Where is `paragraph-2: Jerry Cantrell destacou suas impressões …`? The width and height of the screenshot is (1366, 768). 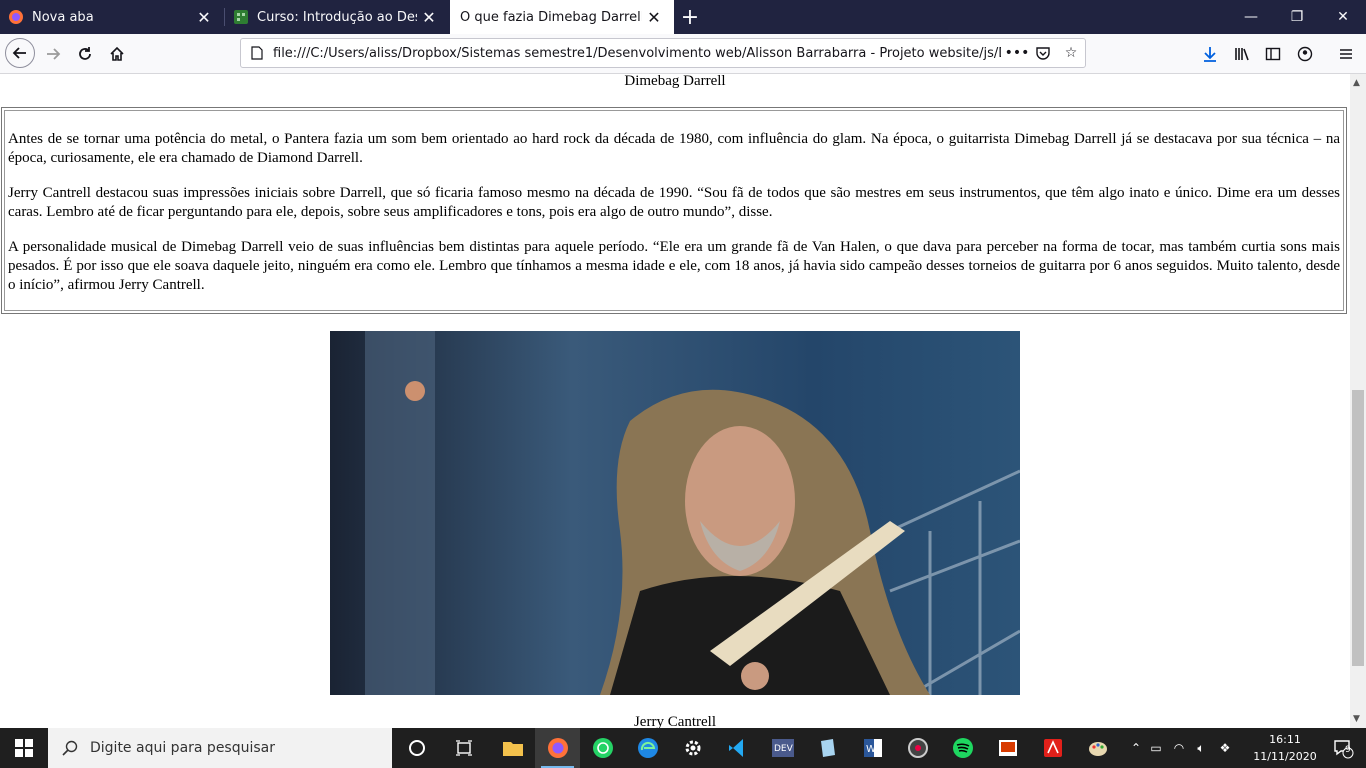 paragraph-2: Jerry Cantrell destacou suas impressões … is located at coordinates (674, 202).